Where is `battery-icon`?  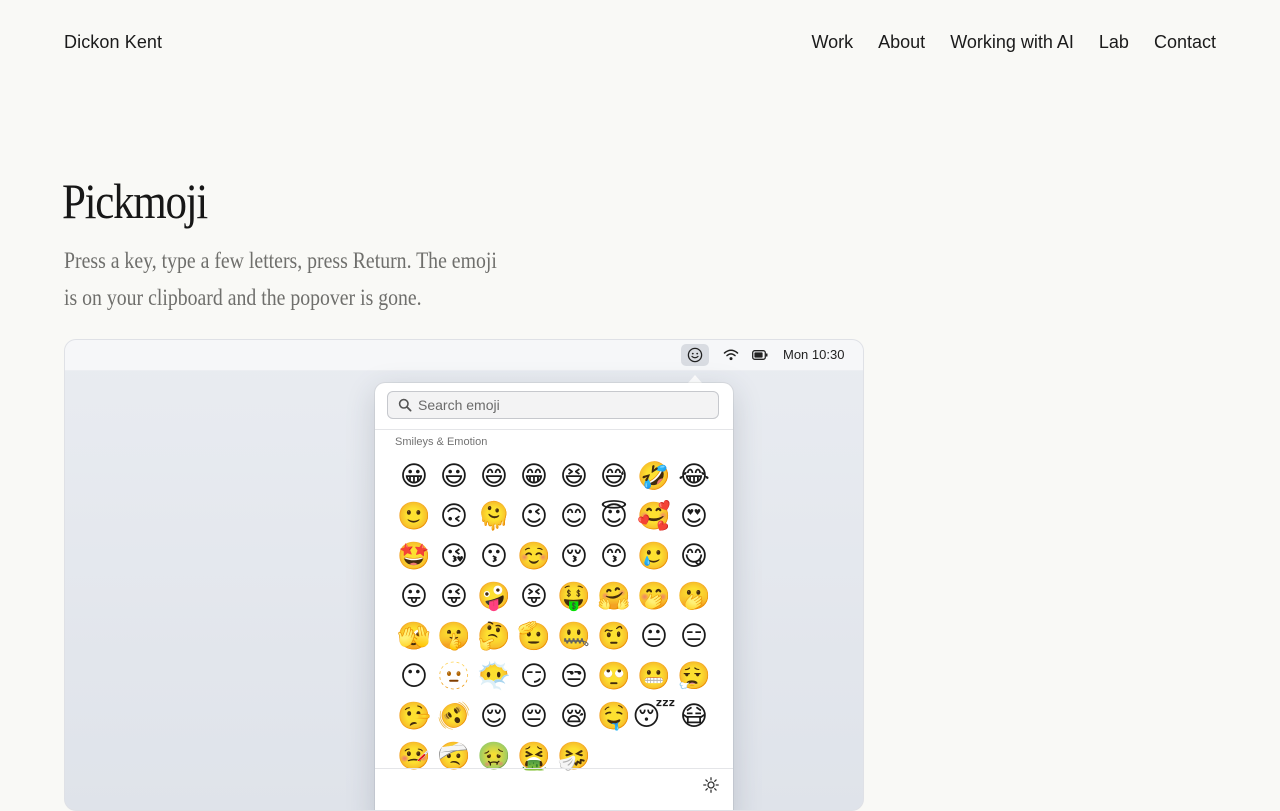
battery-icon is located at coordinates (760, 355).